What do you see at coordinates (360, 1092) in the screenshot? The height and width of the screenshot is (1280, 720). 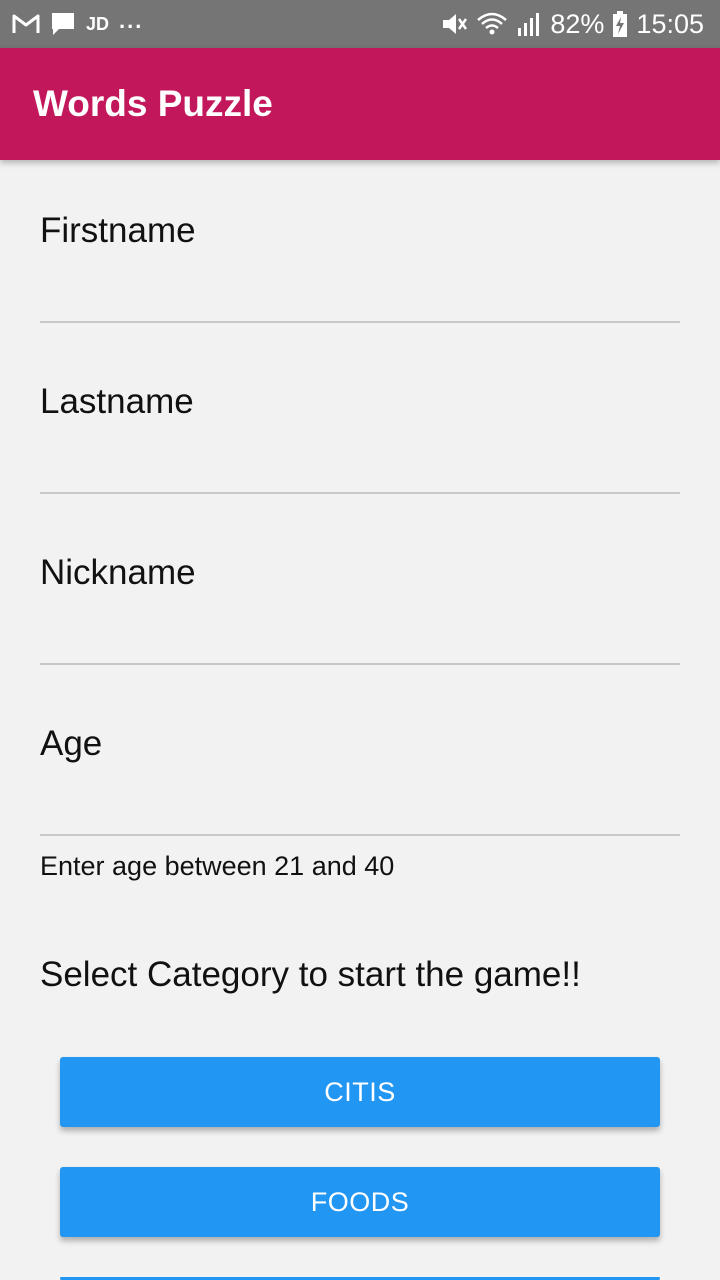 I see `category-button-citis: CITIS` at bounding box center [360, 1092].